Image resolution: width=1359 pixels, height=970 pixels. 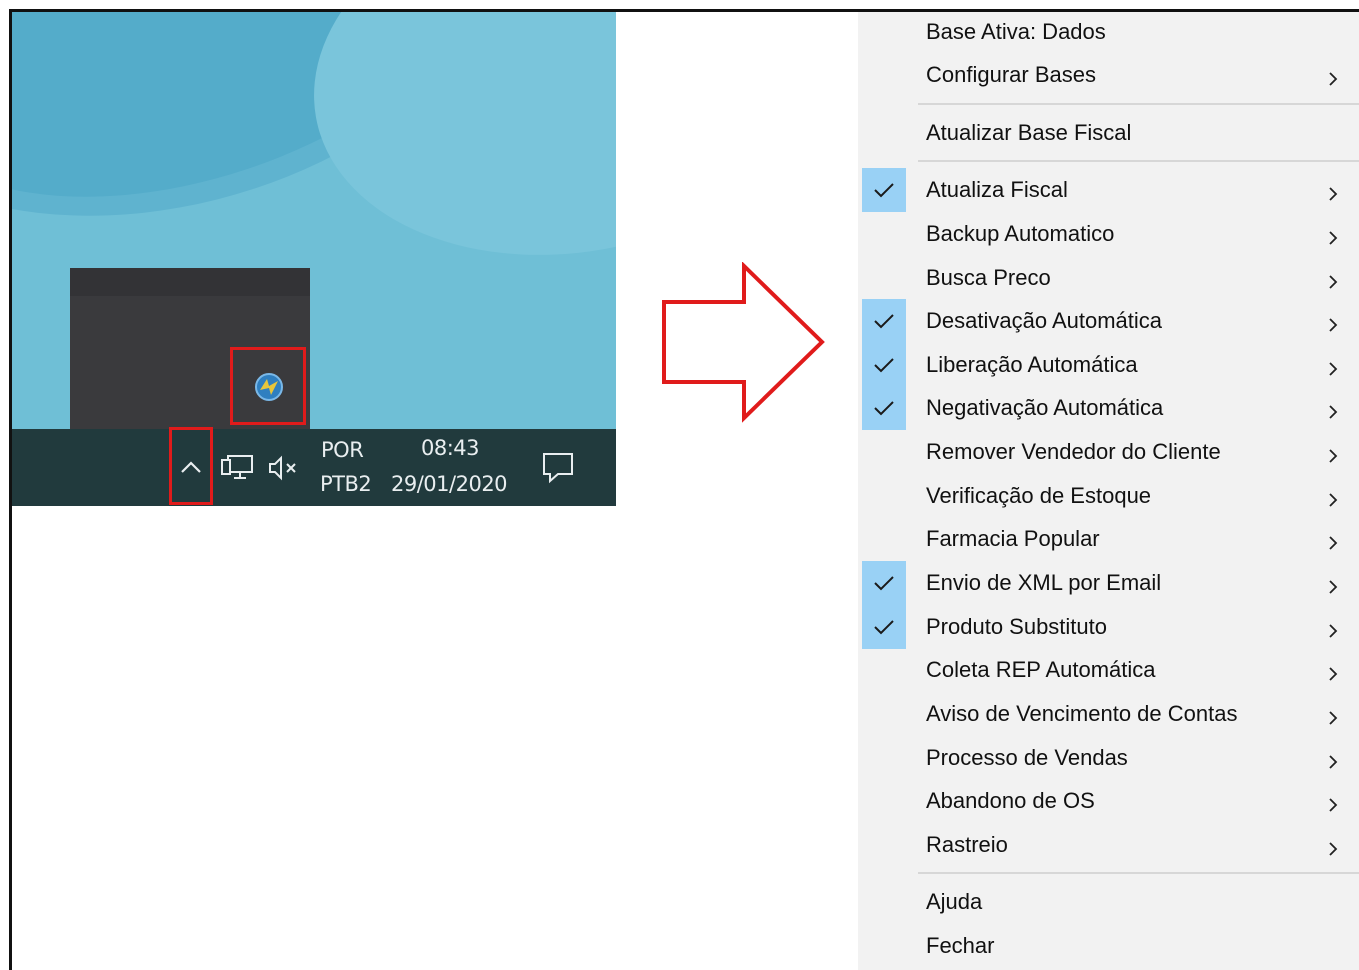 What do you see at coordinates (1044, 320) in the screenshot?
I see `menu-item-label: Desativação Automática` at bounding box center [1044, 320].